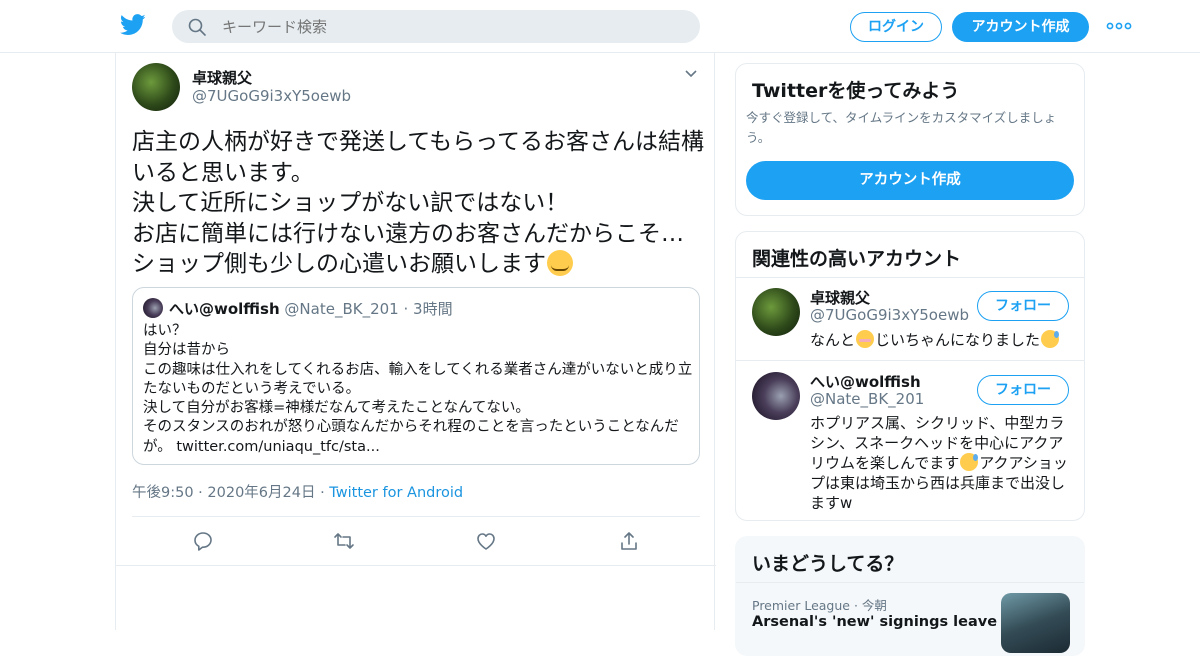 The image size is (1200, 656). I want to click on top-bar: ログイン アカウント作成, so click(600, 26).